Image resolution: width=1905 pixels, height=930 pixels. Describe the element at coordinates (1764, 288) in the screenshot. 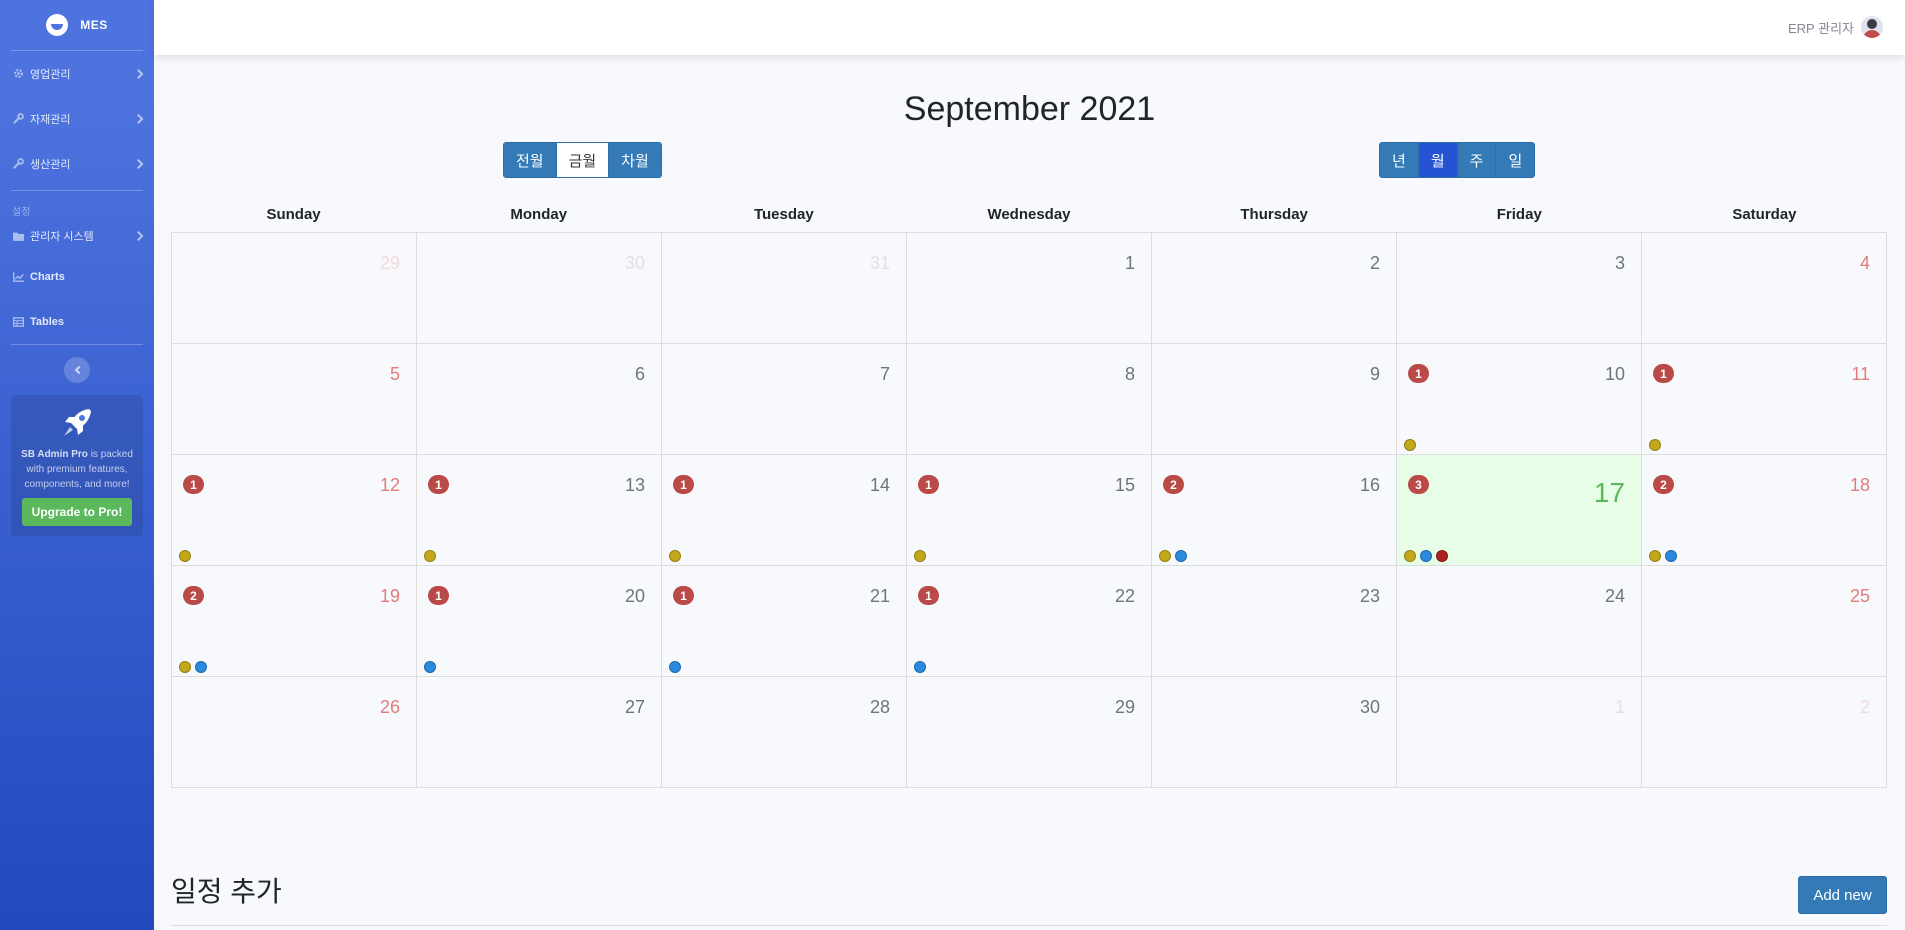

I see `calendar-day: 4` at that location.